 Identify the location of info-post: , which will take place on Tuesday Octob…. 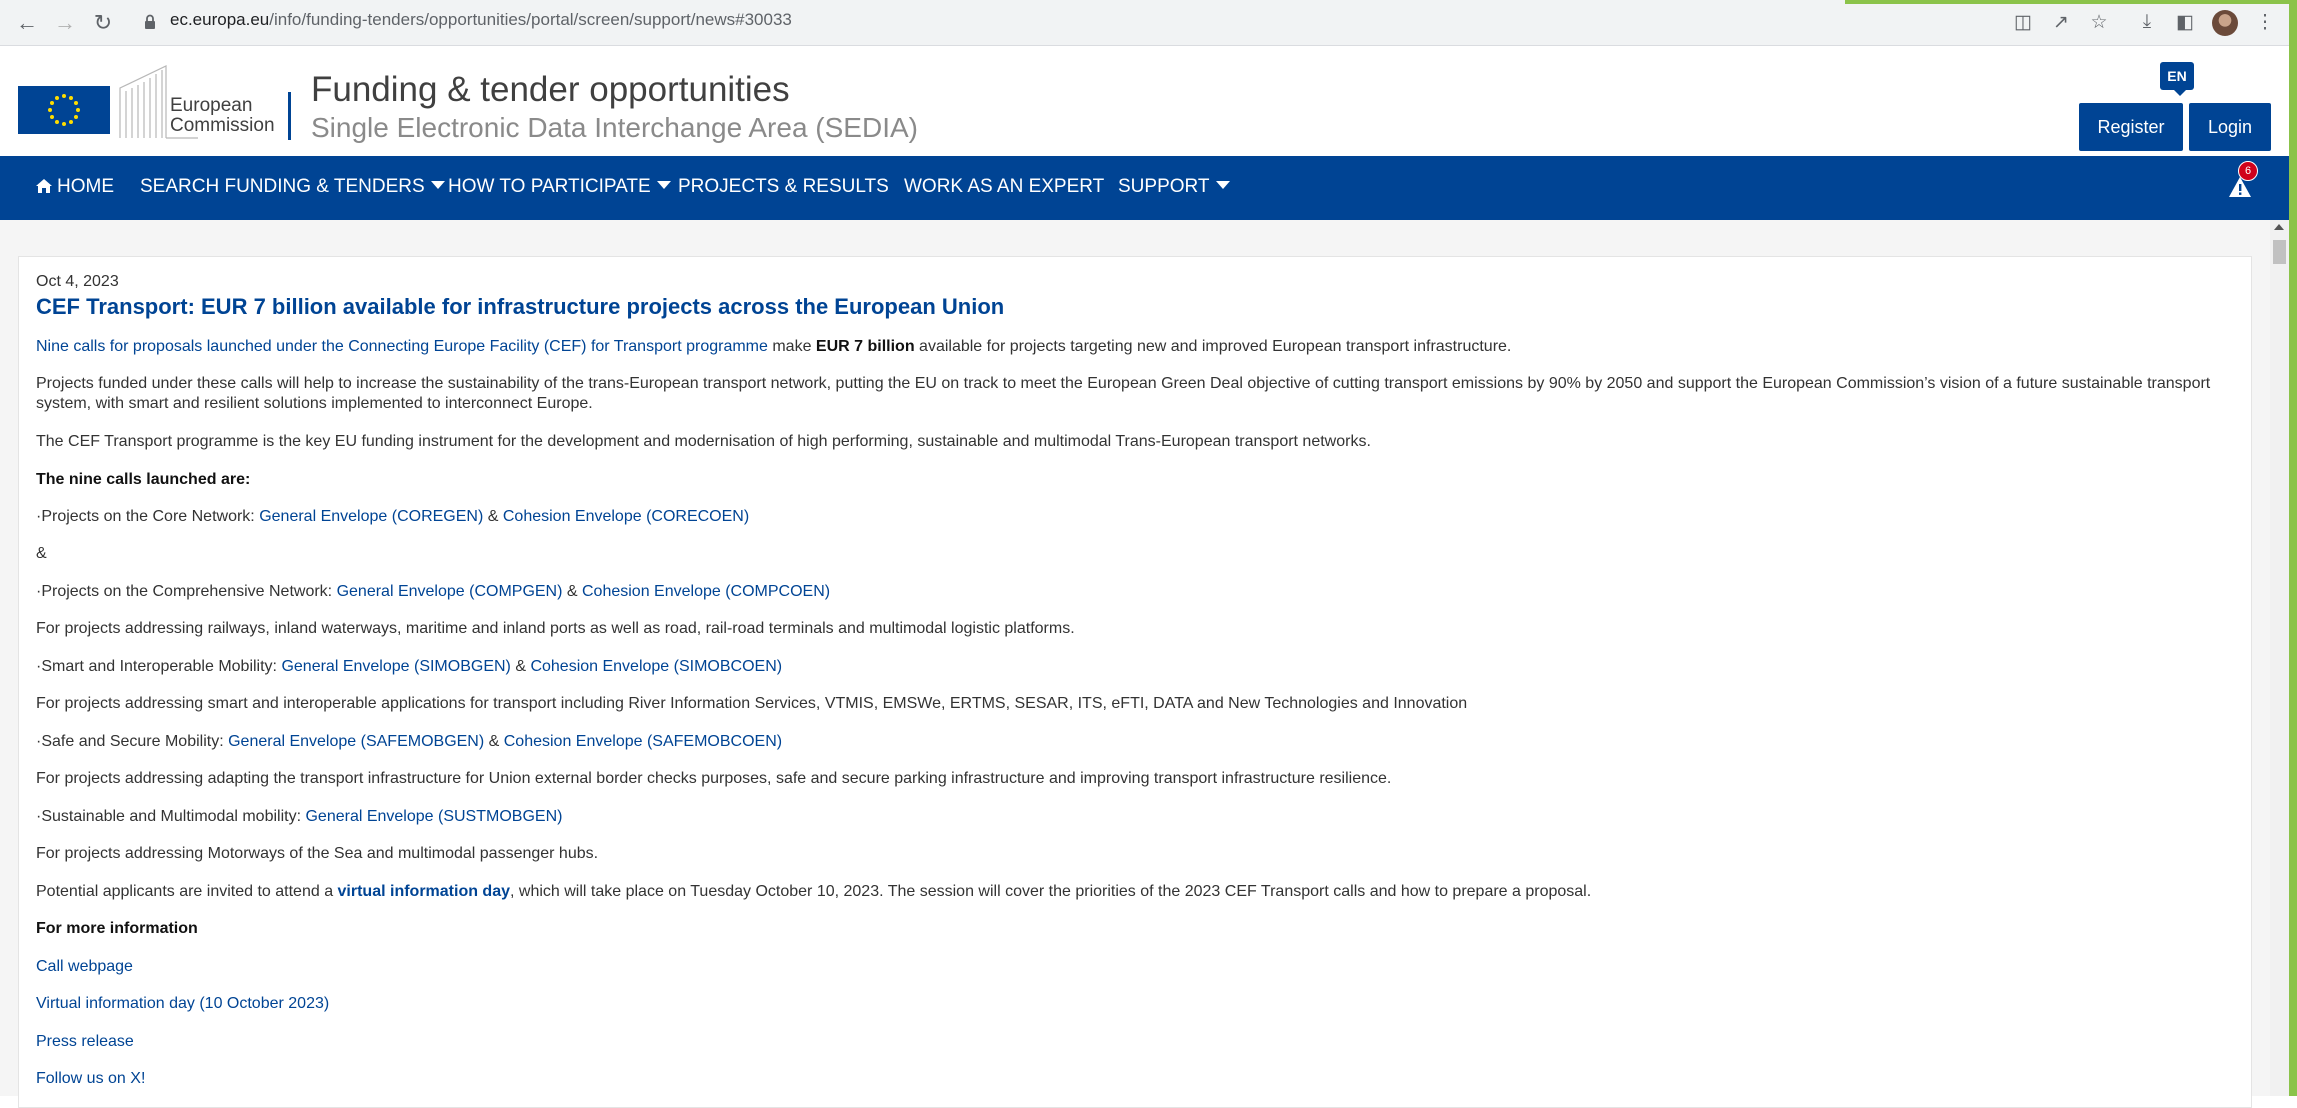
(1051, 891).